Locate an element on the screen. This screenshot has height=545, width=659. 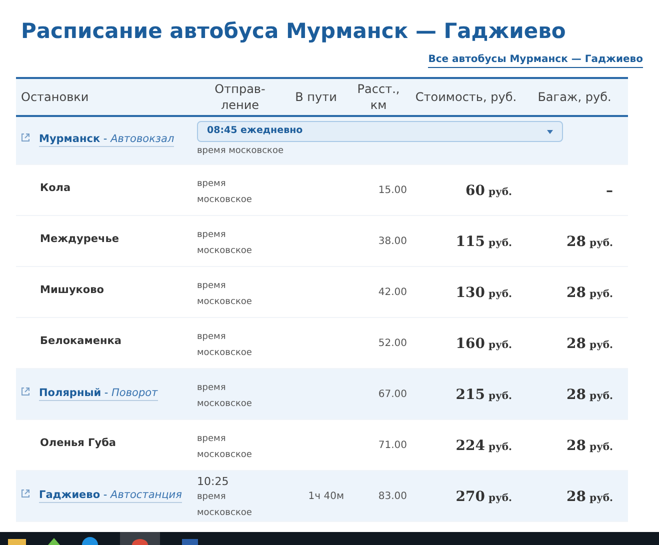
departure-dropdown: 08:45 ежедневно is located at coordinates (380, 131).